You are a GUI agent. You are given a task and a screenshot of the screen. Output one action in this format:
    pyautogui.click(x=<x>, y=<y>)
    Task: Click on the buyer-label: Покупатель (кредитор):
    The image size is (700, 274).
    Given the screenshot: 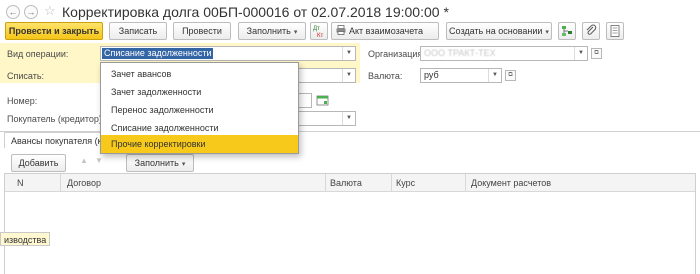 What is the action you would take?
    pyautogui.click(x=56, y=119)
    